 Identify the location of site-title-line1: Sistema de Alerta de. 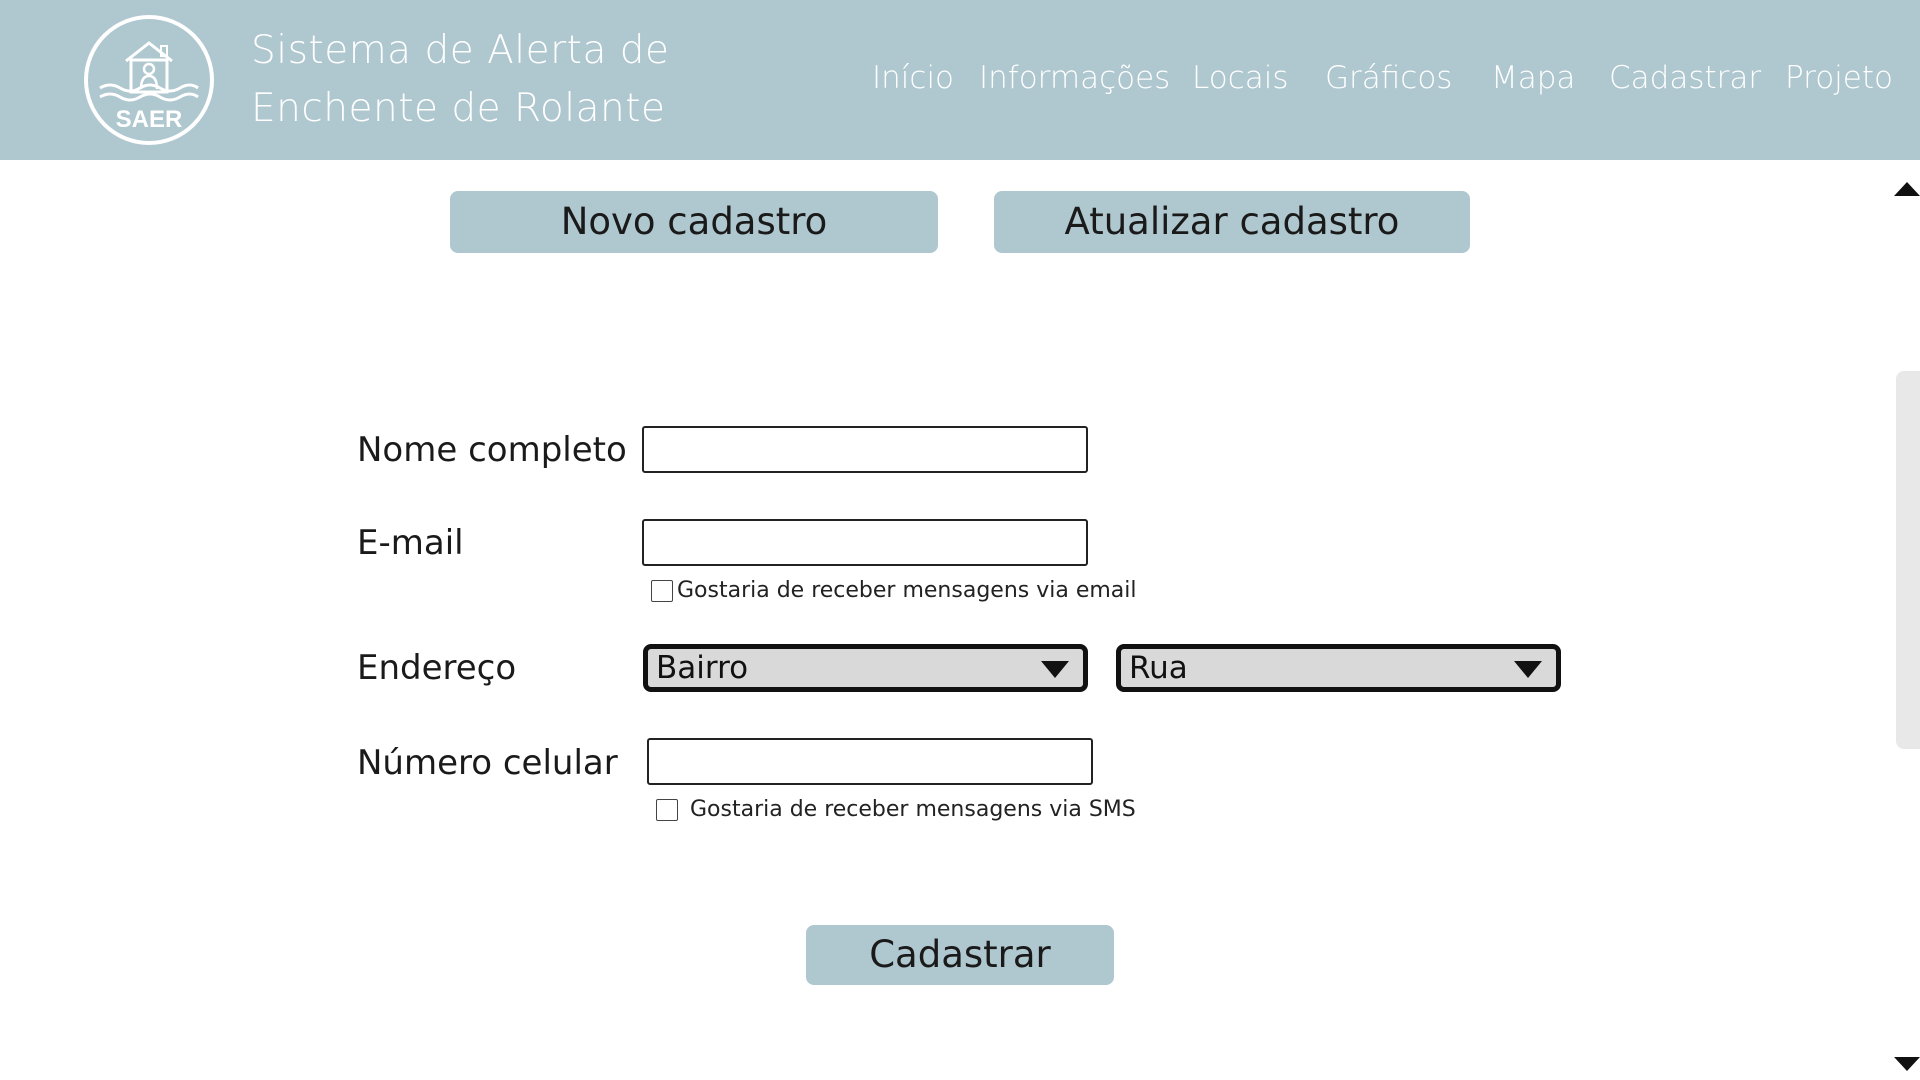
(460, 50).